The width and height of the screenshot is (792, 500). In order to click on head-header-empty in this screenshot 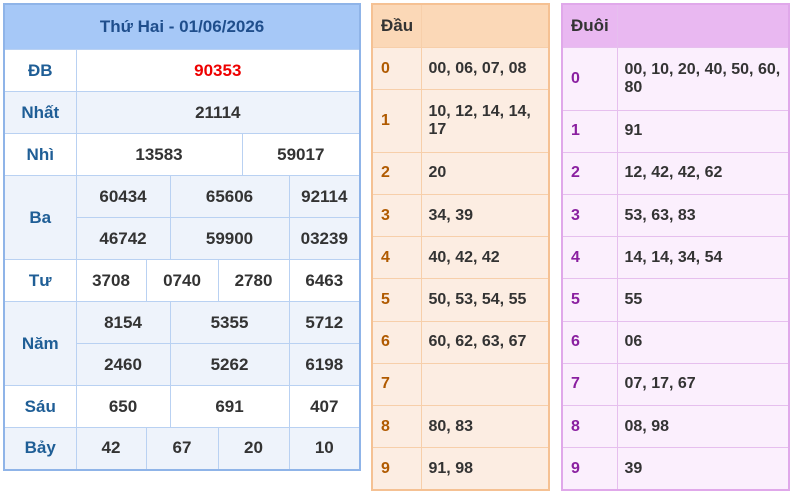, I will do `click(485, 26)`.